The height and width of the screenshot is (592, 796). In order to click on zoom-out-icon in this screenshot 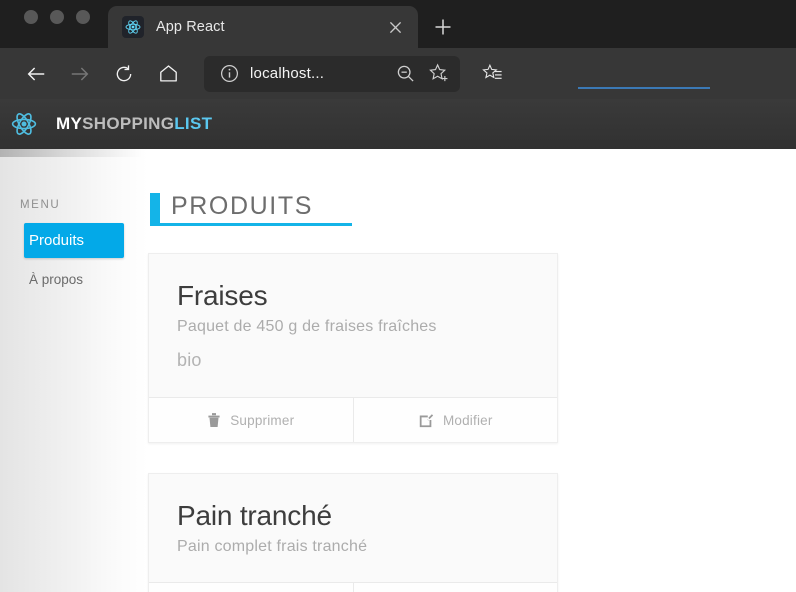, I will do `click(405, 74)`.